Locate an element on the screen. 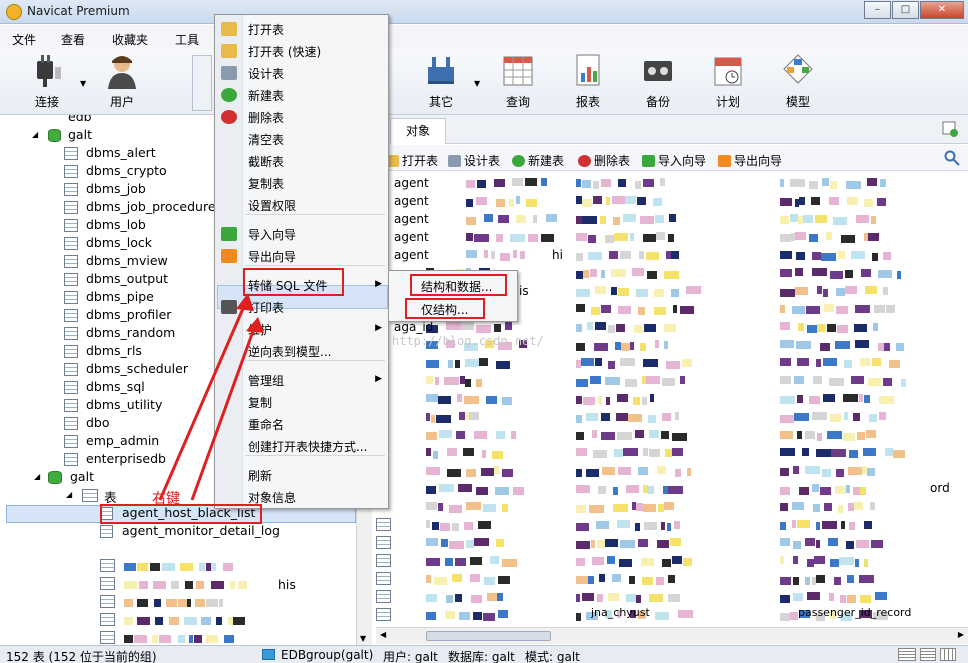 This screenshot has height=663, width=968. object-item-fragment: hi is located at coordinates (557, 255).